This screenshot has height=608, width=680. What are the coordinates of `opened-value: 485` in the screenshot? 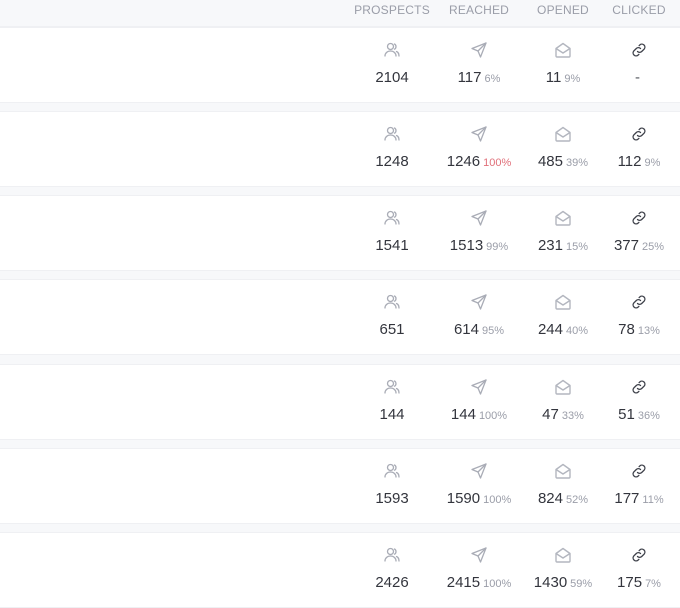 It's located at (550, 161).